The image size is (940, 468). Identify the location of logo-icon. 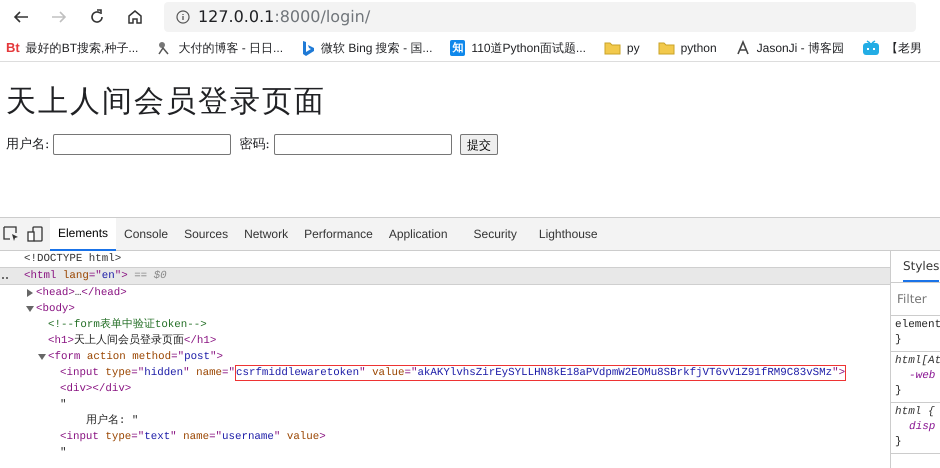
(742, 48).